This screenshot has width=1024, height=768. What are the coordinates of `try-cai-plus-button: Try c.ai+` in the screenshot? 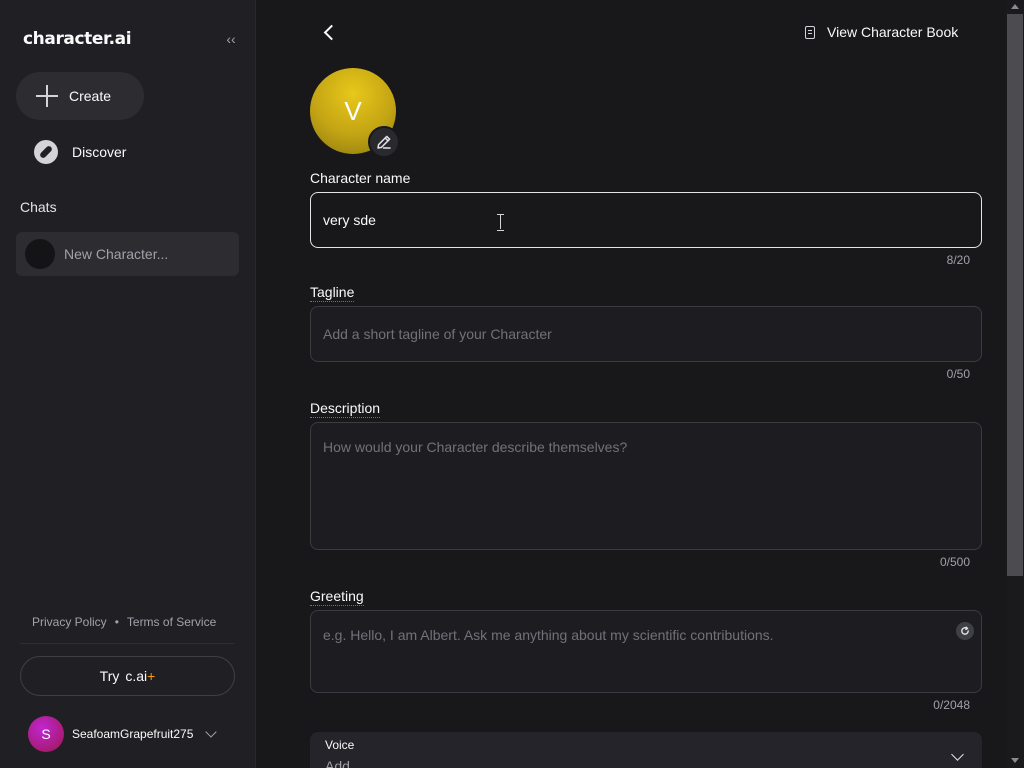 It's located at (127, 676).